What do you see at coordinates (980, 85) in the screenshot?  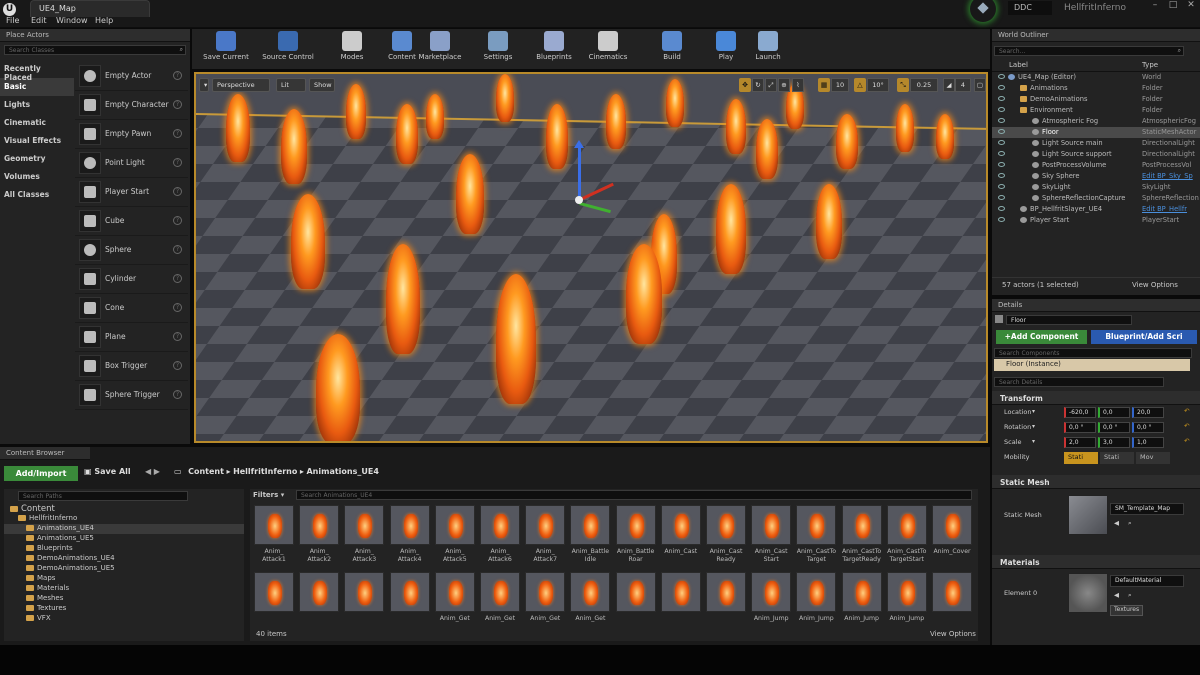 I see `maximize-viewport-icon: ▢` at bounding box center [980, 85].